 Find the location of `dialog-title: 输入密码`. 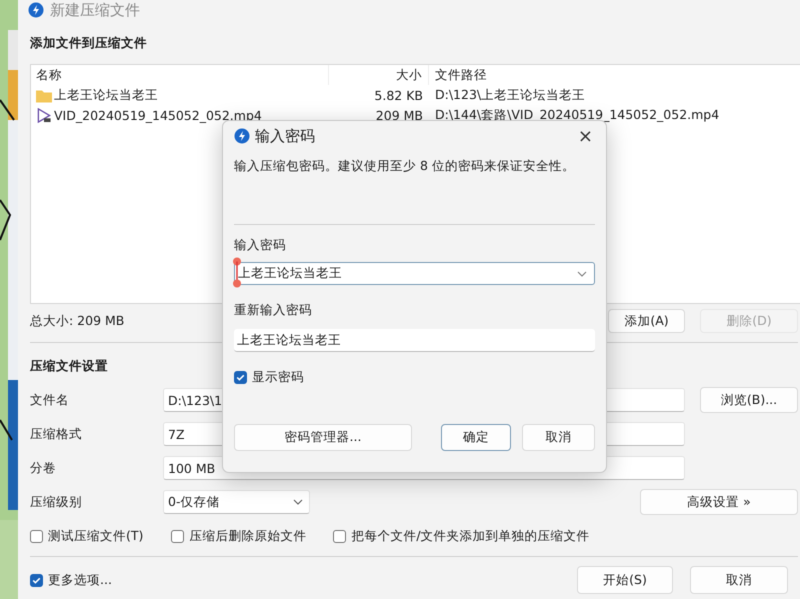

dialog-title: 输入密码 is located at coordinates (285, 136).